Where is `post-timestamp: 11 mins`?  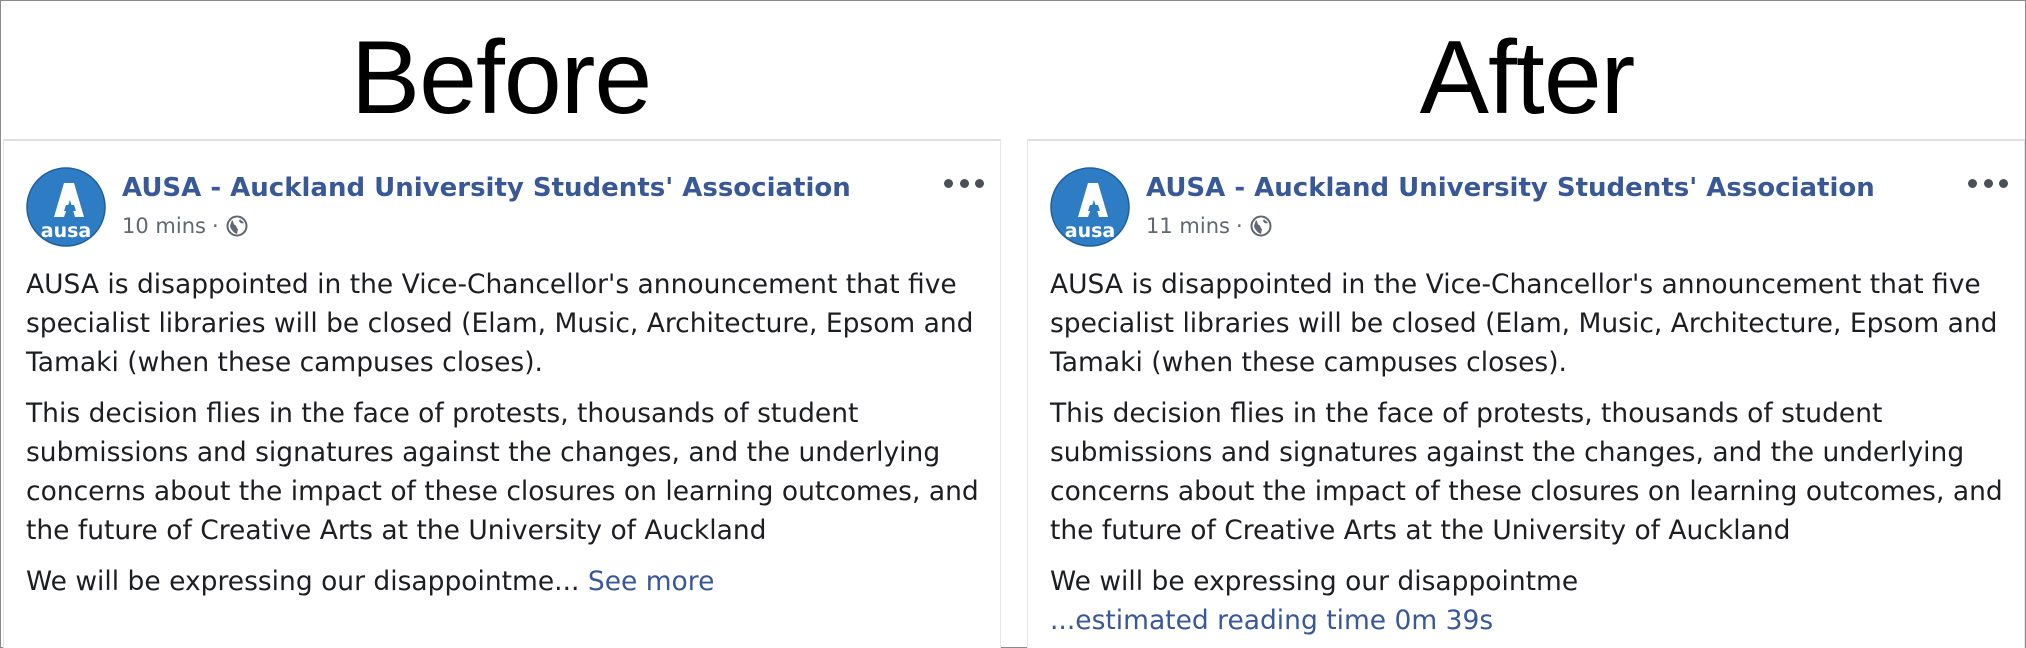 post-timestamp: 11 mins is located at coordinates (1188, 226).